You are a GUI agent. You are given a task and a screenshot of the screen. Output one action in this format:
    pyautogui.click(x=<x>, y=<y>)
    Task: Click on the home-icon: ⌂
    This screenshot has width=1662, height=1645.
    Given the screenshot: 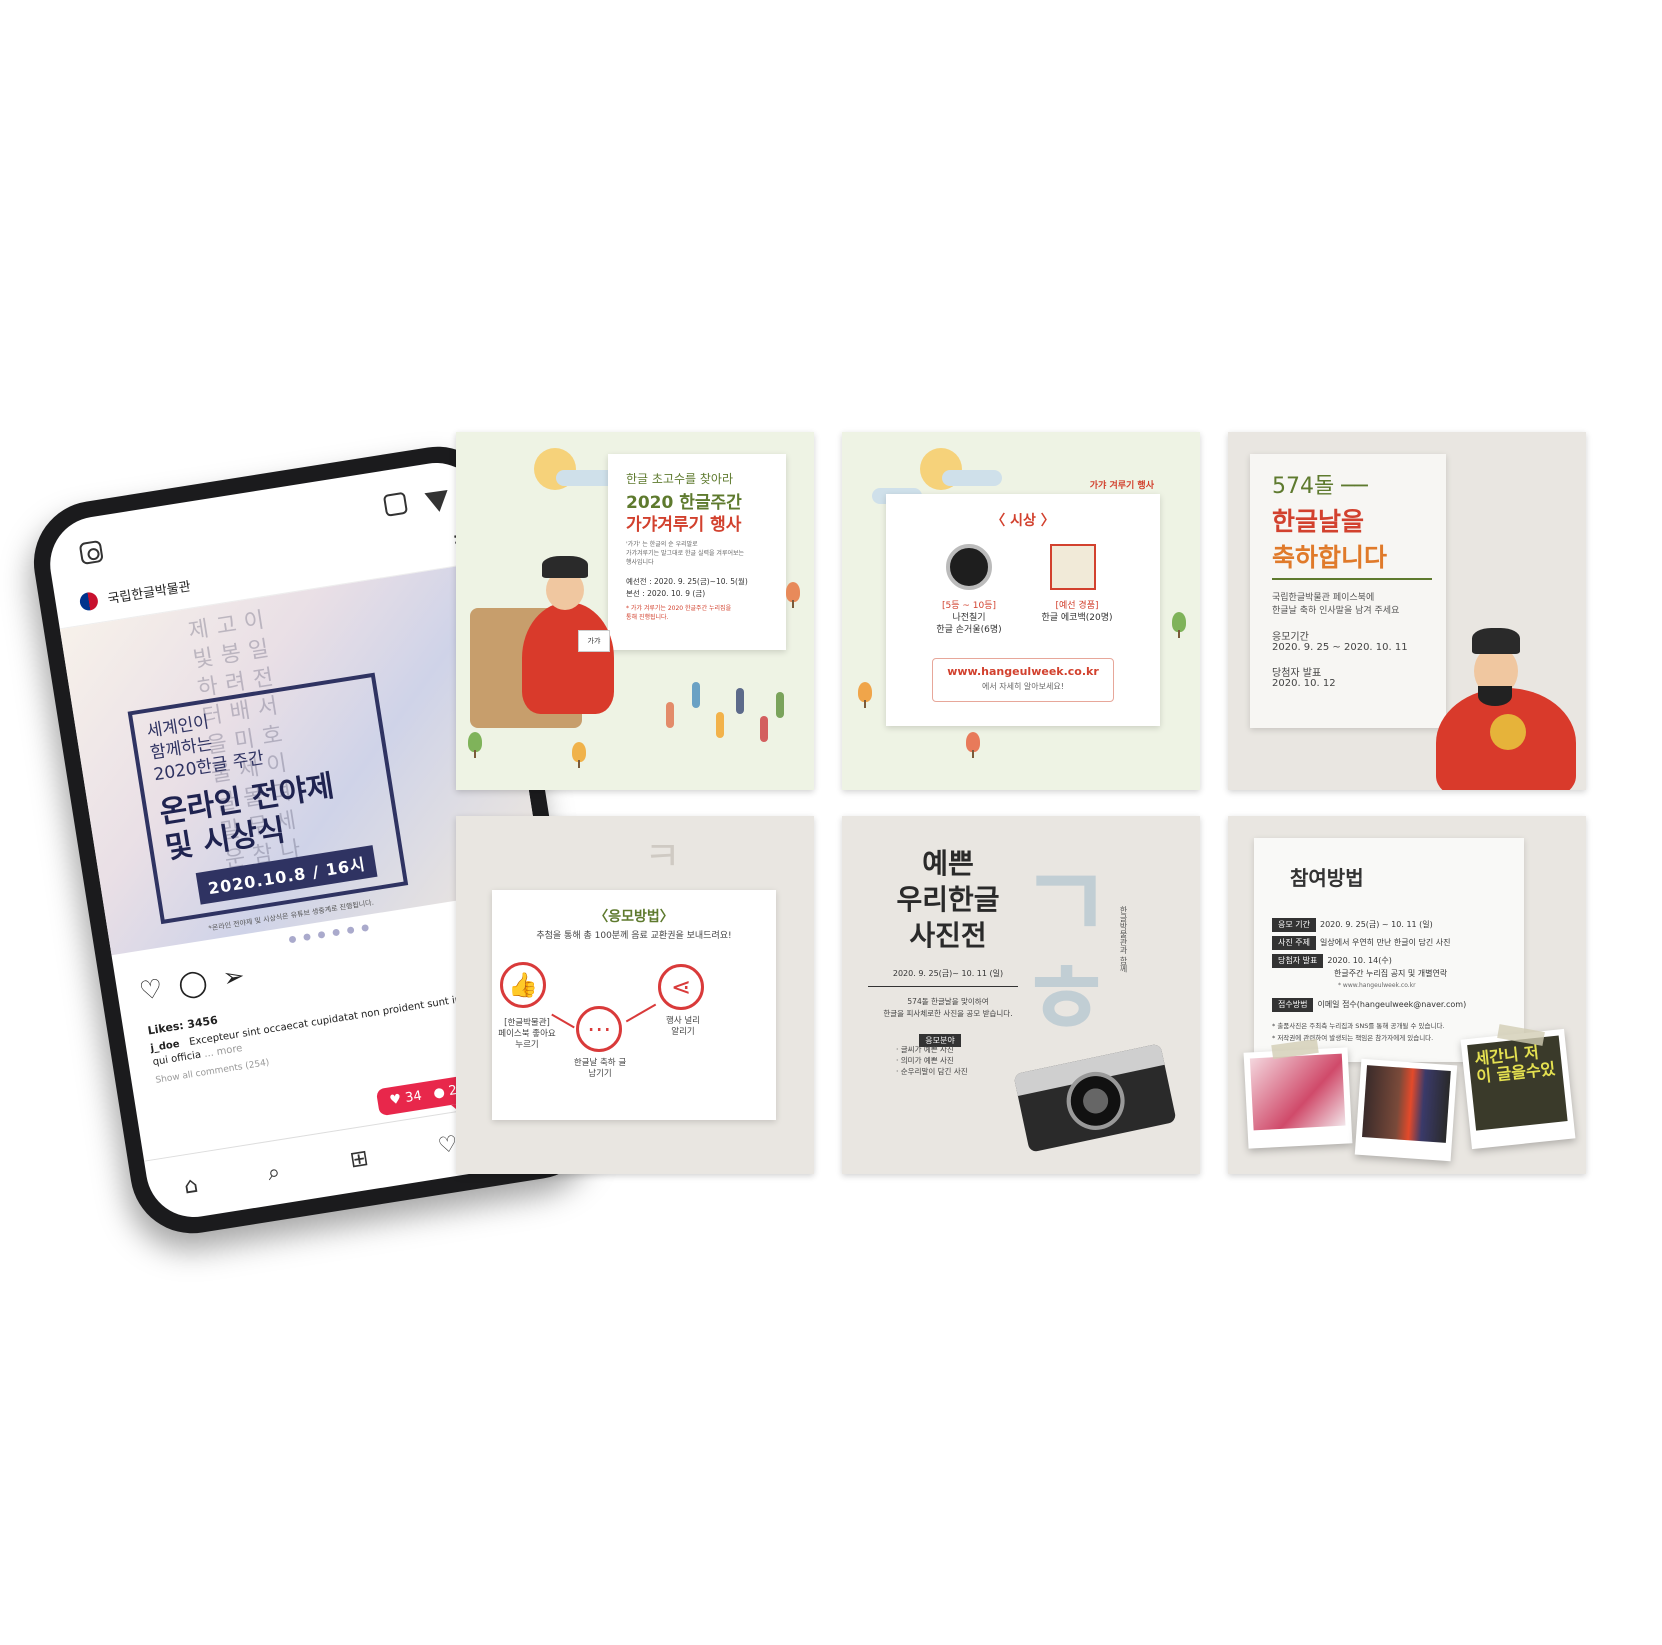 What is the action you would take?
    pyautogui.click(x=191, y=1186)
    